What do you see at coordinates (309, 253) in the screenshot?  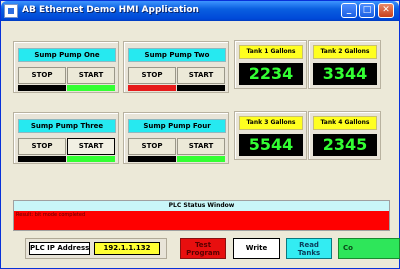 I see `read-tanks-label-line2: Tanks` at bounding box center [309, 253].